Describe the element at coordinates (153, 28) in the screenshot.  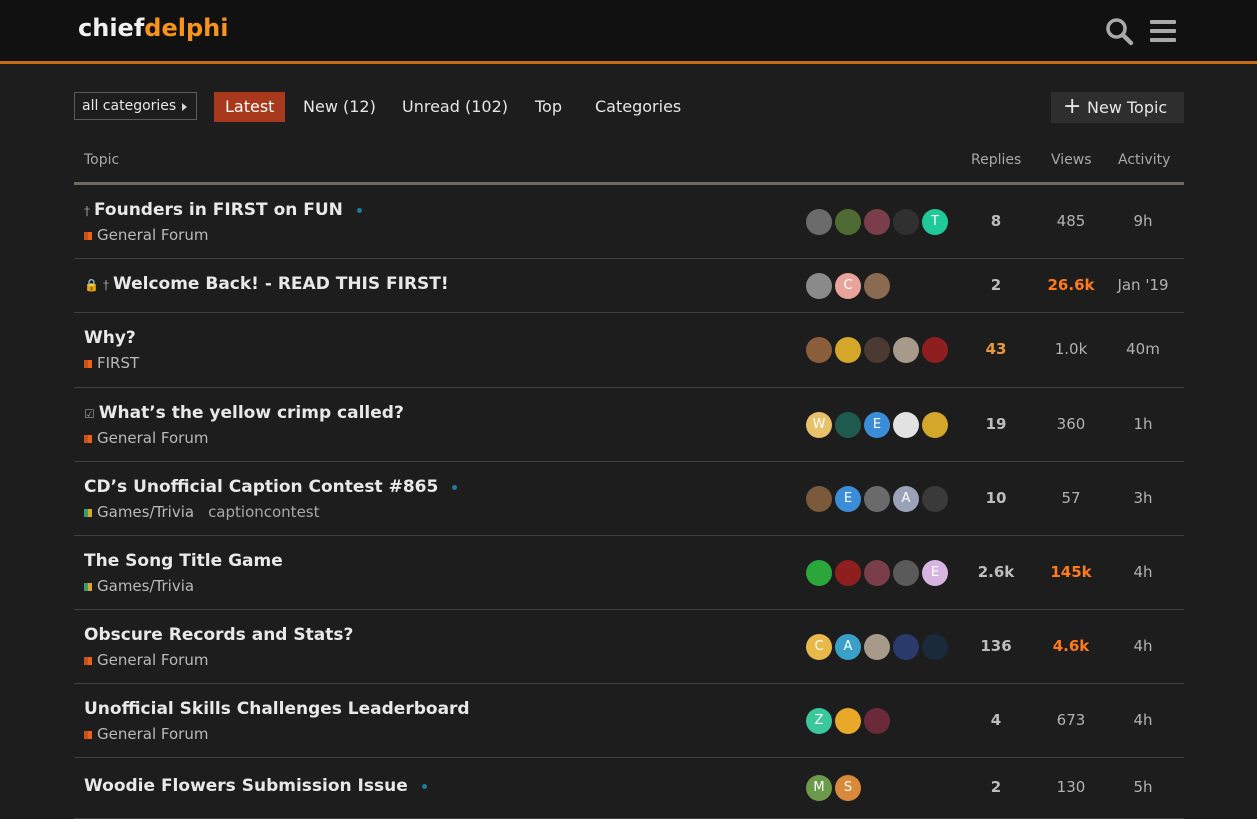
I see `site-logo: chiefdelphi` at that location.